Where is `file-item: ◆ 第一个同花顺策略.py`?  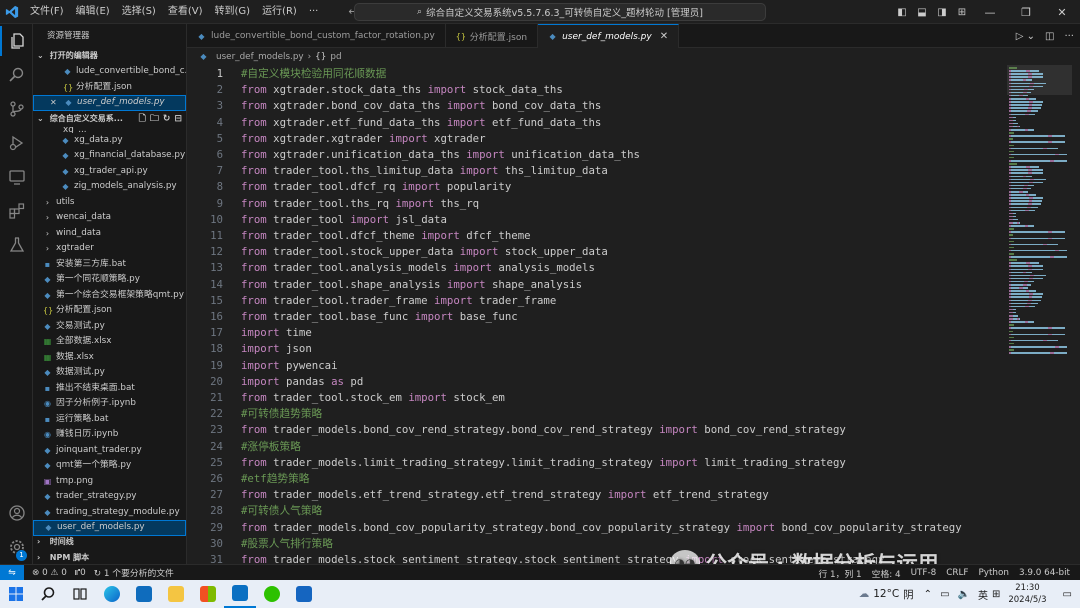 file-item: ◆ 第一个同花顺策略.py is located at coordinates (109, 280).